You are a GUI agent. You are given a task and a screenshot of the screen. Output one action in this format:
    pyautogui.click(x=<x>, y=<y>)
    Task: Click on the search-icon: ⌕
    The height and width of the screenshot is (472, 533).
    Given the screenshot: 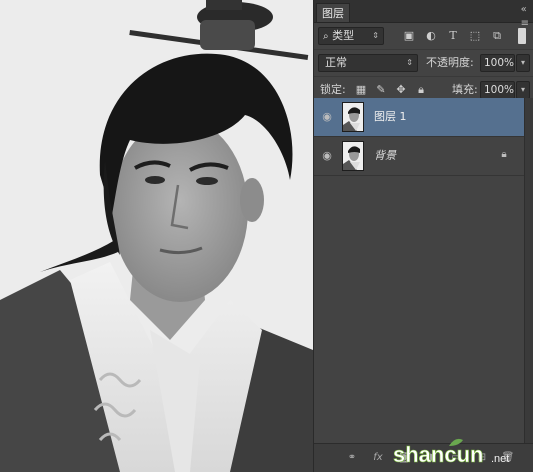 What is the action you would take?
    pyautogui.click(x=326, y=36)
    